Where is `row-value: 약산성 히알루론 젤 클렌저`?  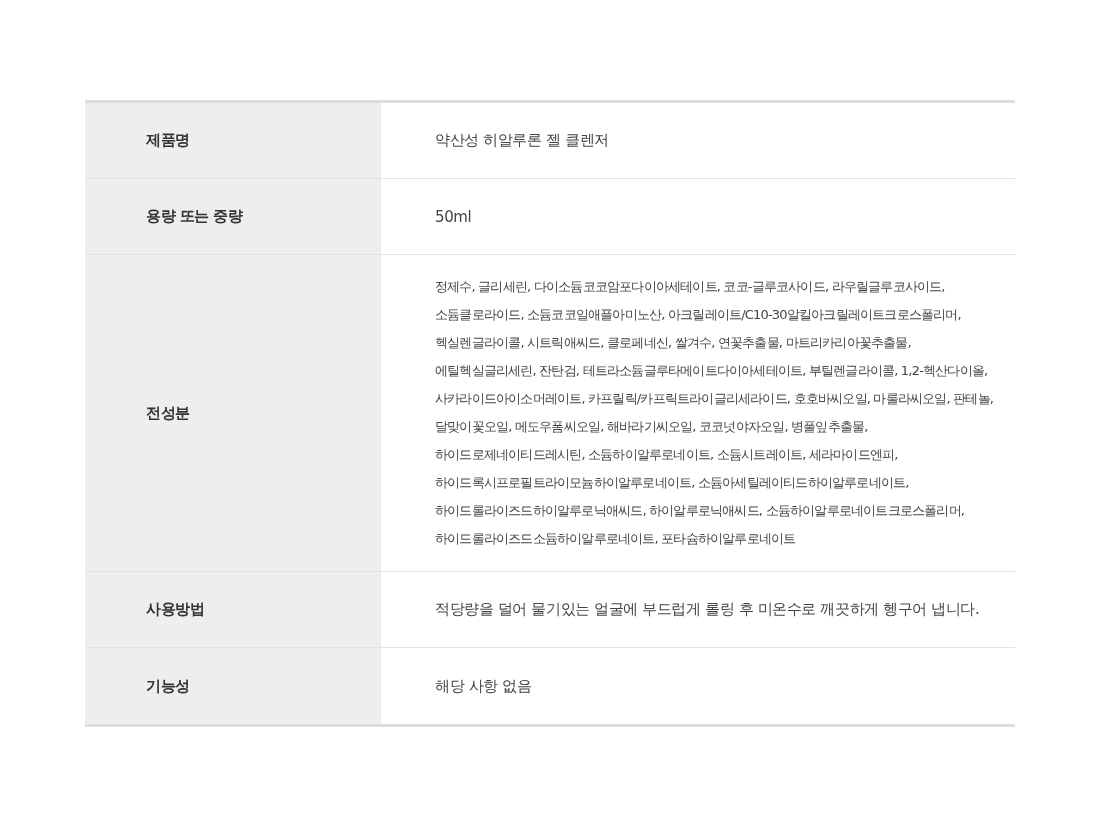 row-value: 약산성 히알루론 젤 클렌저 is located at coordinates (522, 140).